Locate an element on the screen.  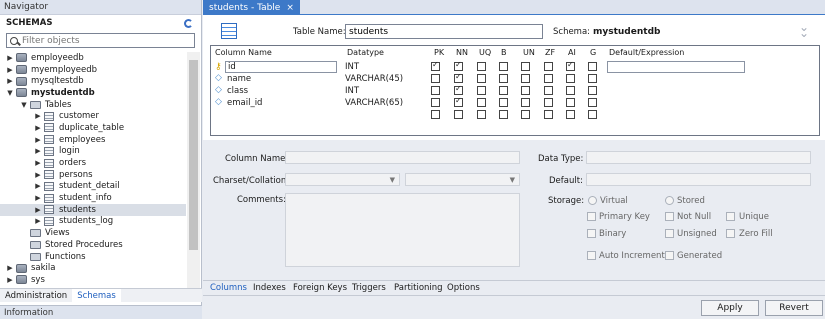
expand-arrow-icon: ▼ is located at coordinates (10, 93).